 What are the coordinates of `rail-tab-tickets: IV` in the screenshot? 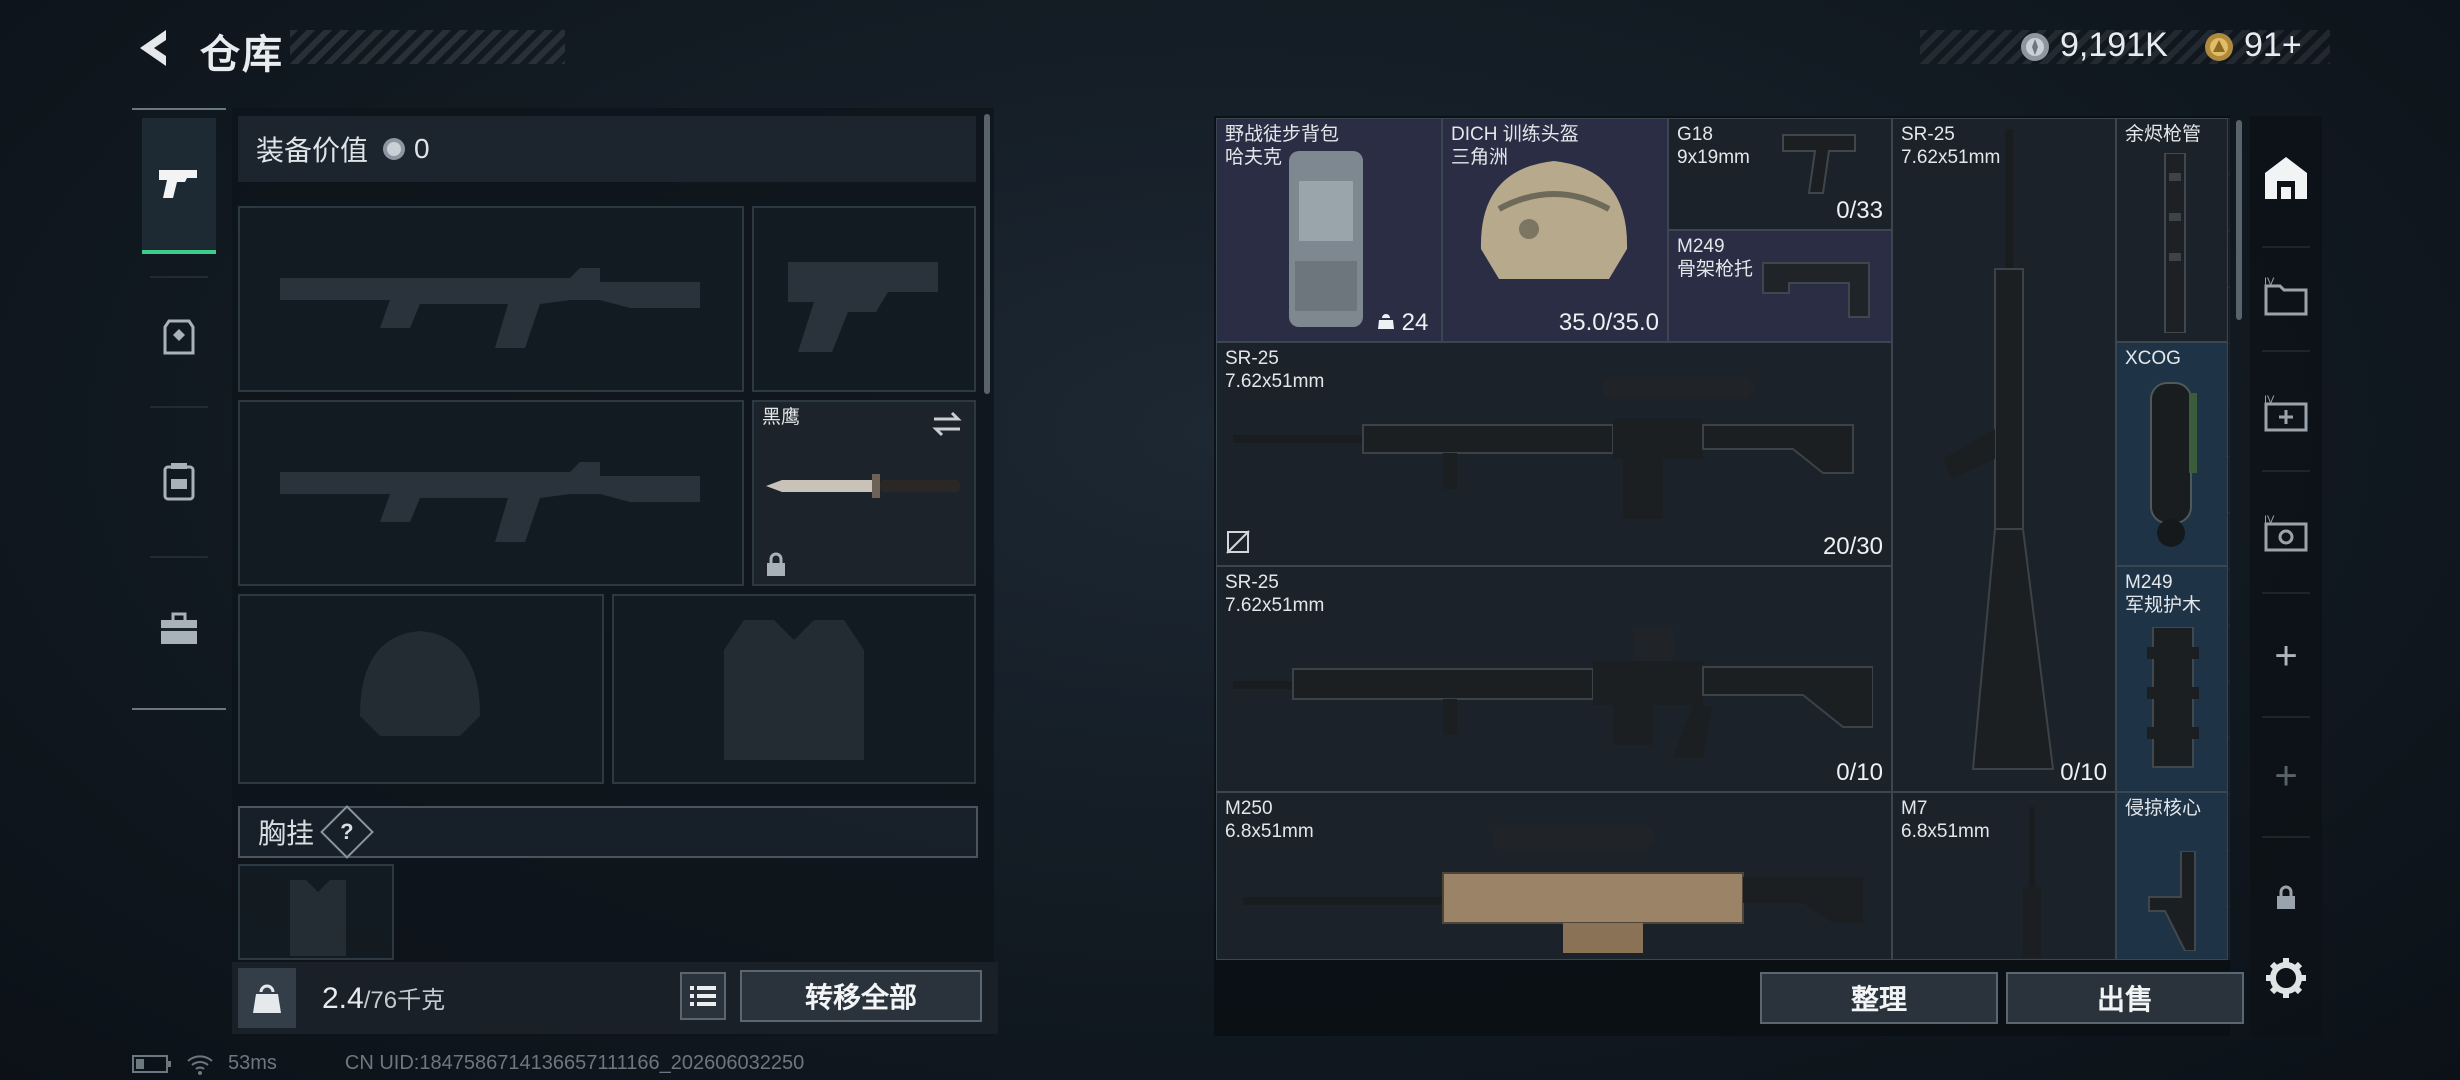 It's located at (2286, 534).